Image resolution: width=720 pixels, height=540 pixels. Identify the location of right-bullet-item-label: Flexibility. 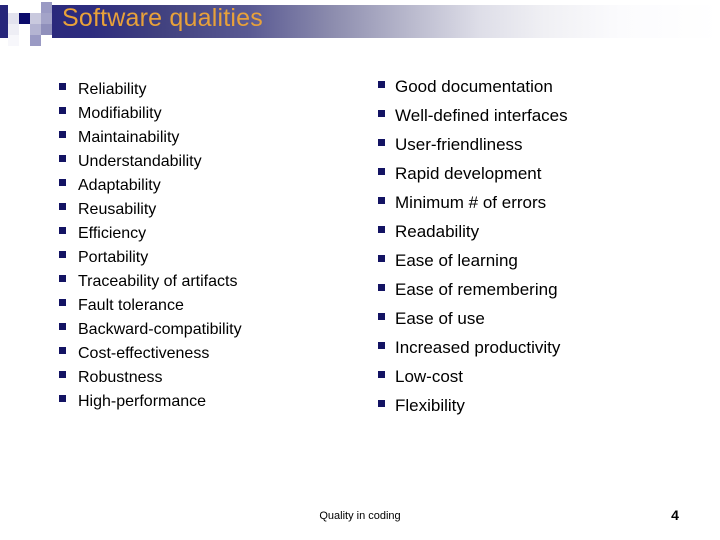
(430, 405).